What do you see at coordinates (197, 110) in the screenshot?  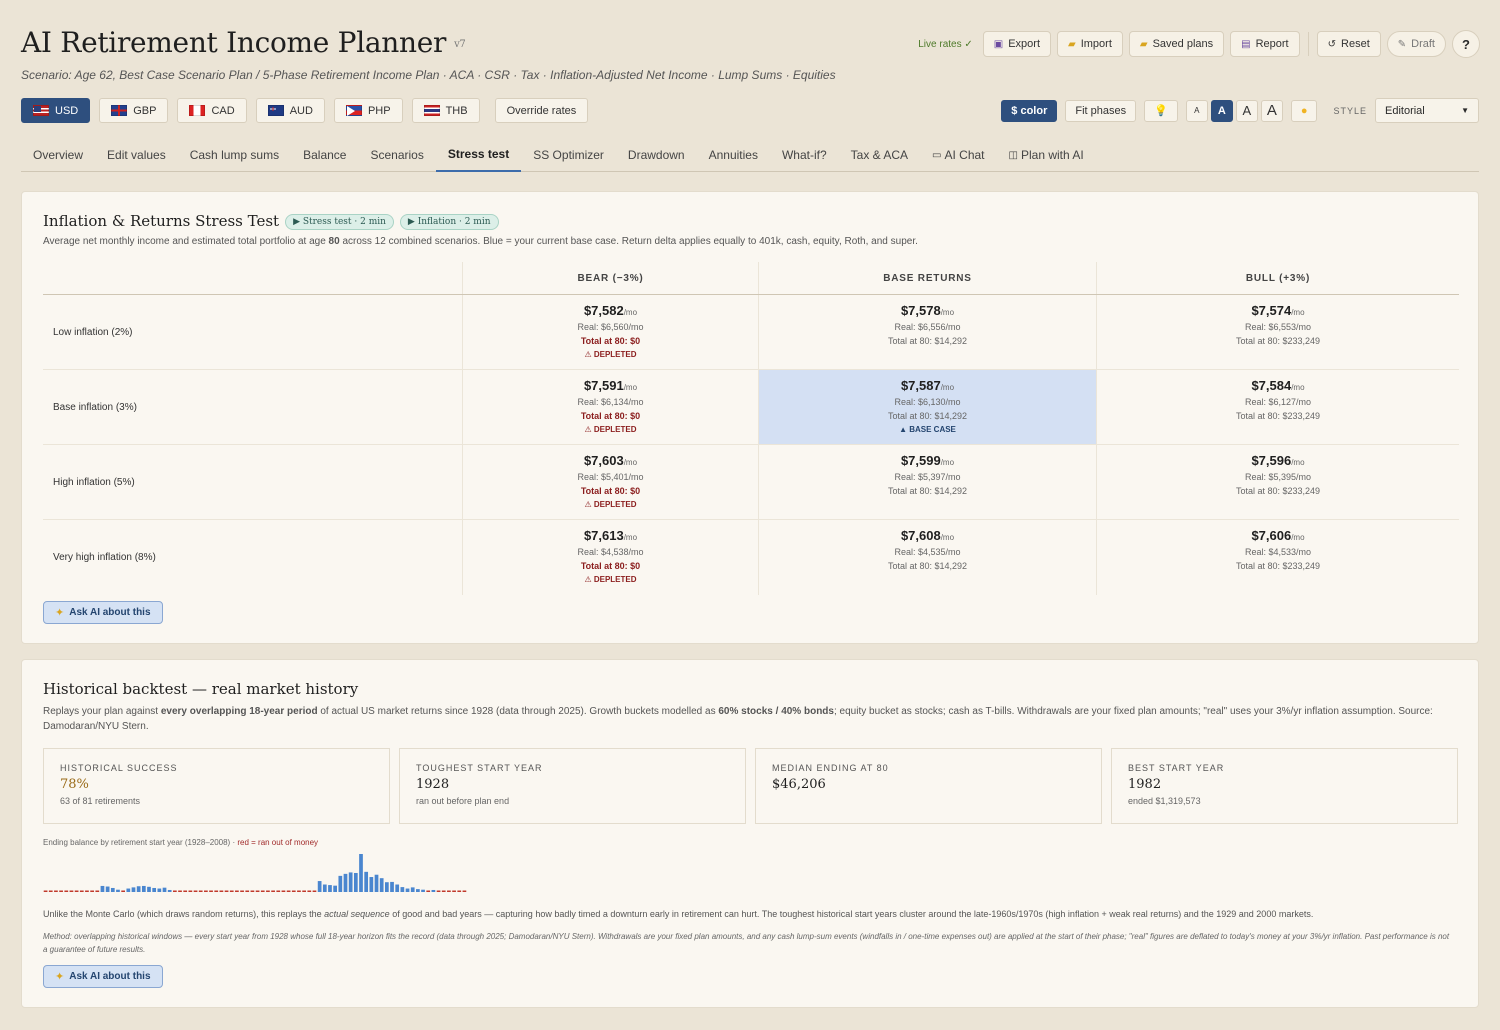 I see `canada-flag-icon` at bounding box center [197, 110].